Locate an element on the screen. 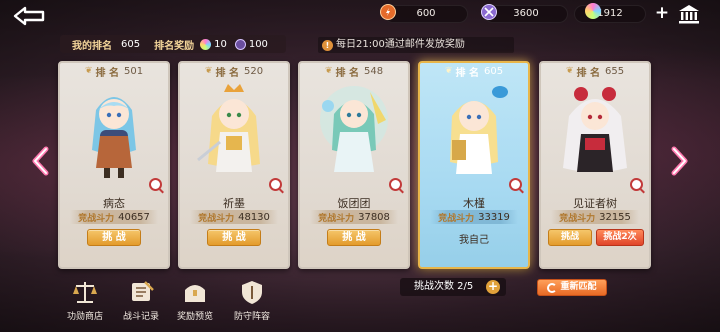 The height and width of the screenshot is (332, 720). add-gem-button: + is located at coordinates (662, 13).